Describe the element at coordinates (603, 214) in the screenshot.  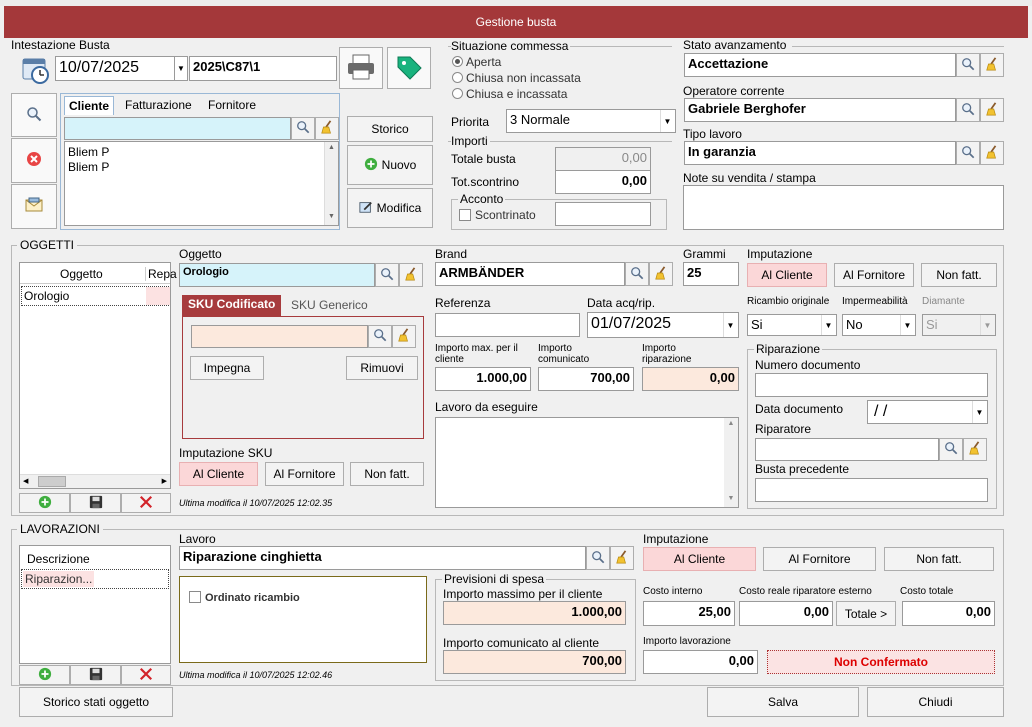
I see `acconto-field` at that location.